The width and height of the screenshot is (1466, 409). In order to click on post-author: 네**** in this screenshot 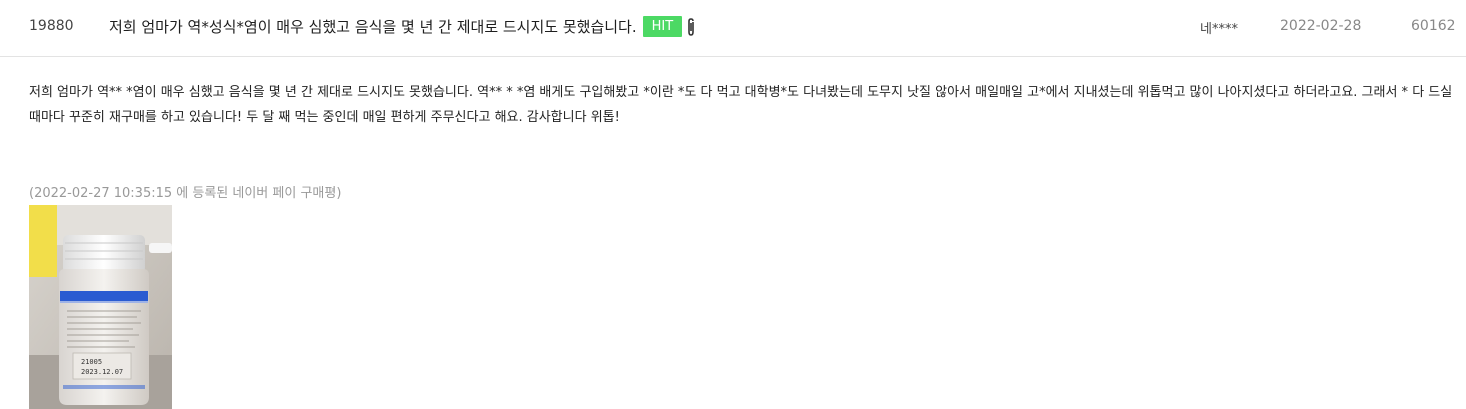, I will do `click(1219, 29)`.